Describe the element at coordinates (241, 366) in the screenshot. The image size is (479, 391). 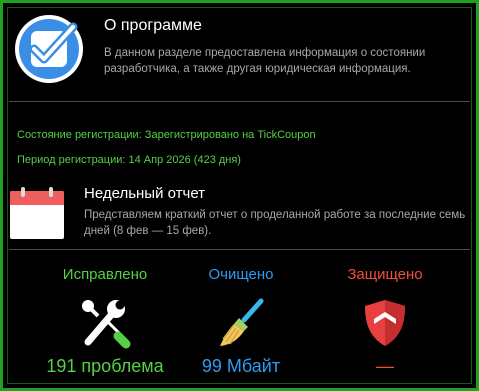
I see `stat-cleaned-value: 99 Мбайт` at that location.